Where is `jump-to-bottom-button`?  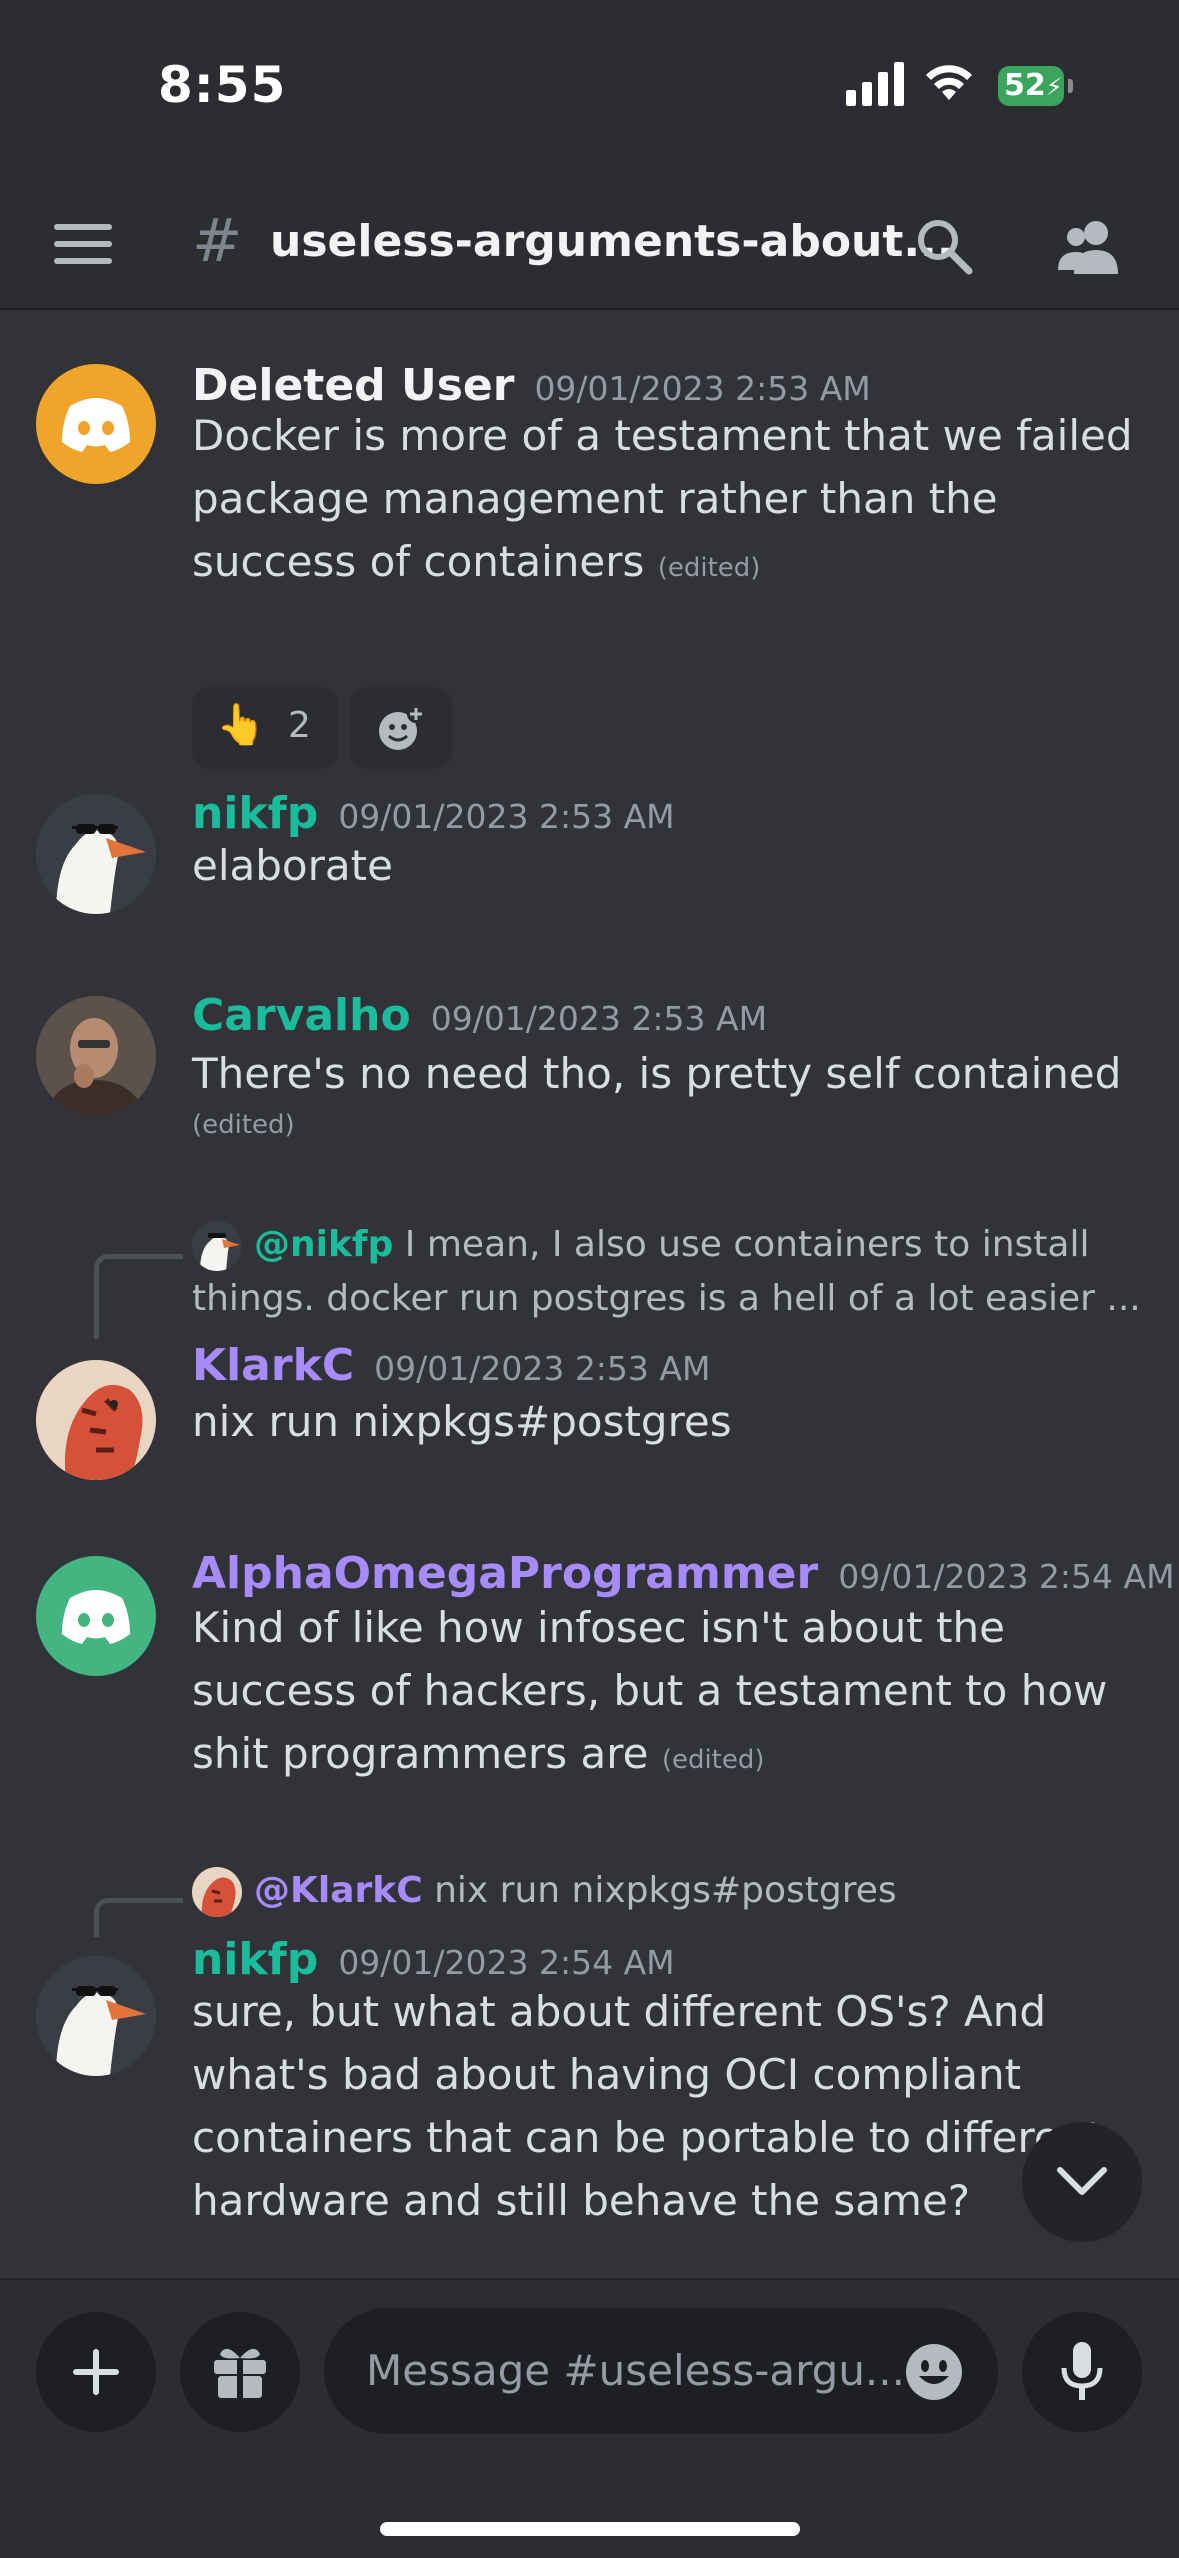 jump-to-bottom-button is located at coordinates (1082, 2182).